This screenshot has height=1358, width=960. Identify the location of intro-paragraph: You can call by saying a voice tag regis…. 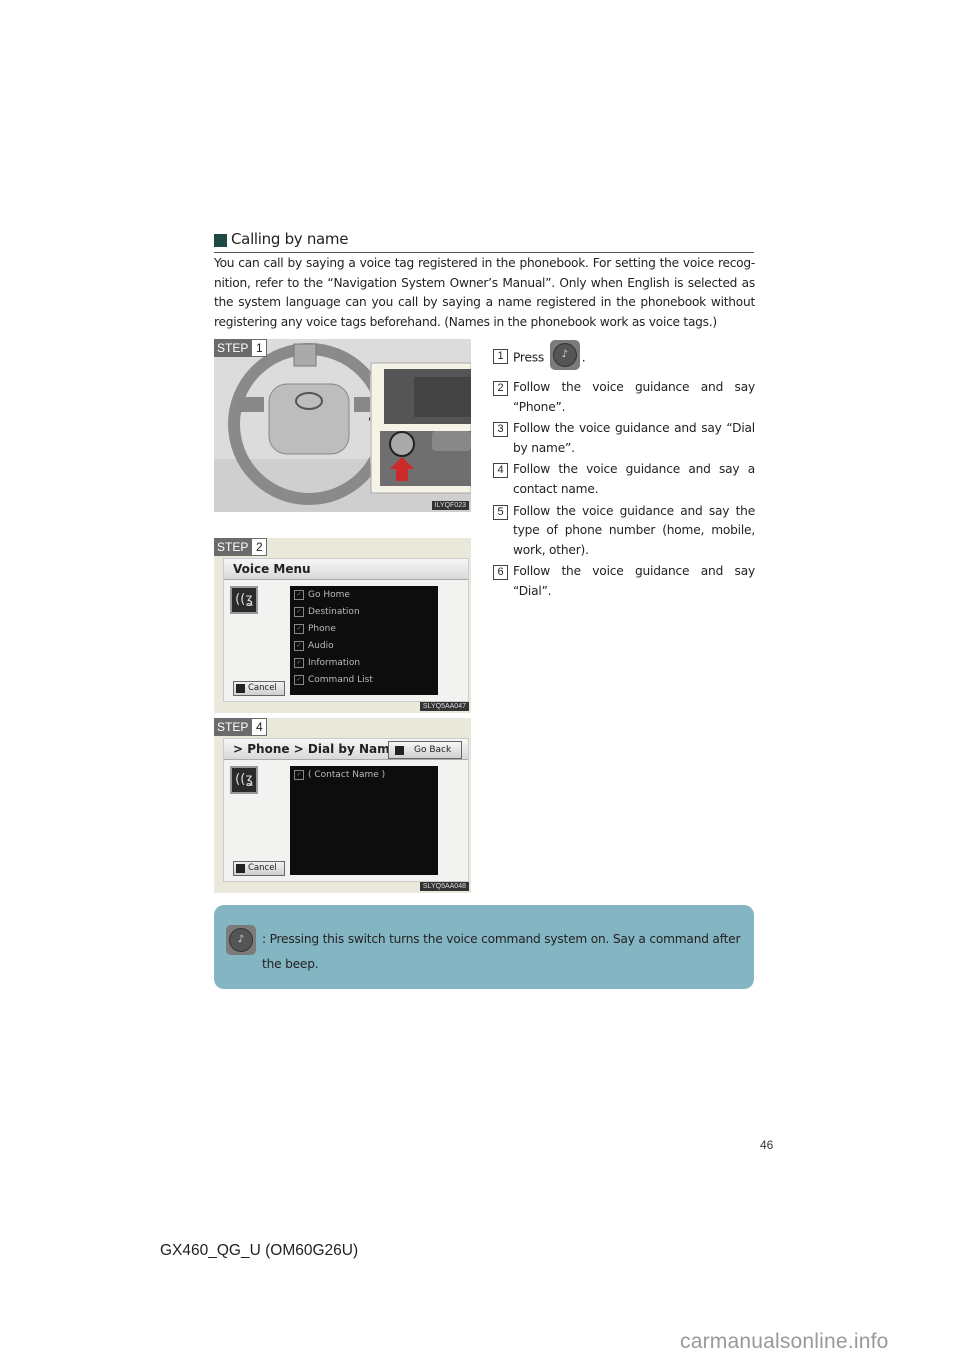
(484, 292).